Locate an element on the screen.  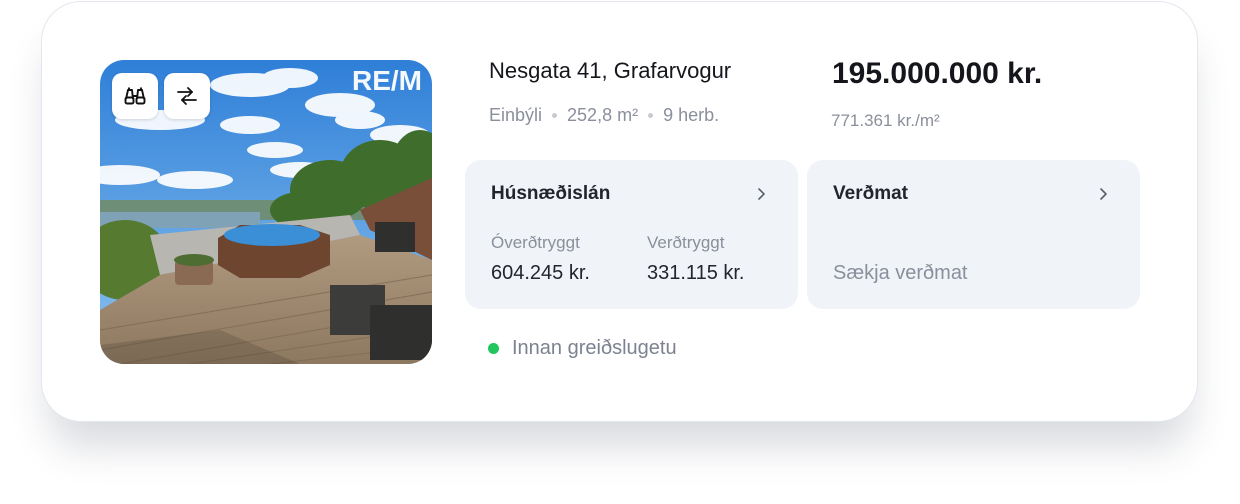
property-rooms: 9 herb. is located at coordinates (691, 115).